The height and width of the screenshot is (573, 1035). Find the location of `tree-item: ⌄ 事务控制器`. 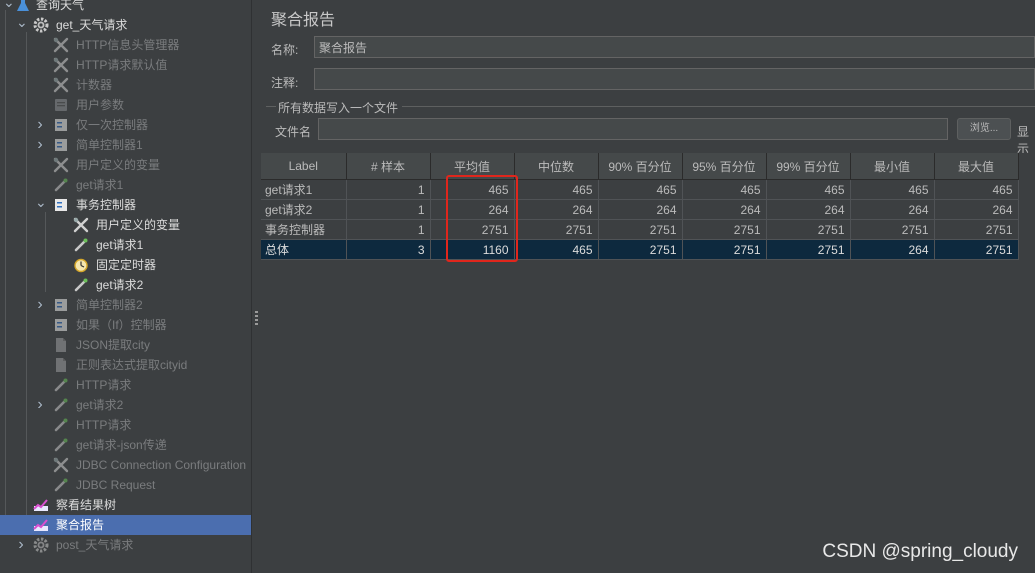

tree-item: ⌄ 事务控制器 is located at coordinates (125, 205).